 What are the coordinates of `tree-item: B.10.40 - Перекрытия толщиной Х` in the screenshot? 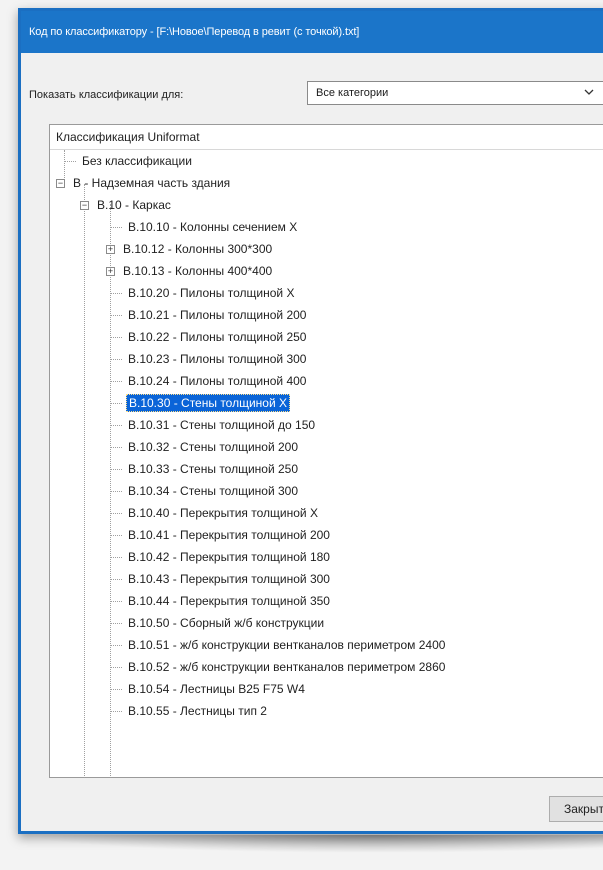 It's located at (215, 513).